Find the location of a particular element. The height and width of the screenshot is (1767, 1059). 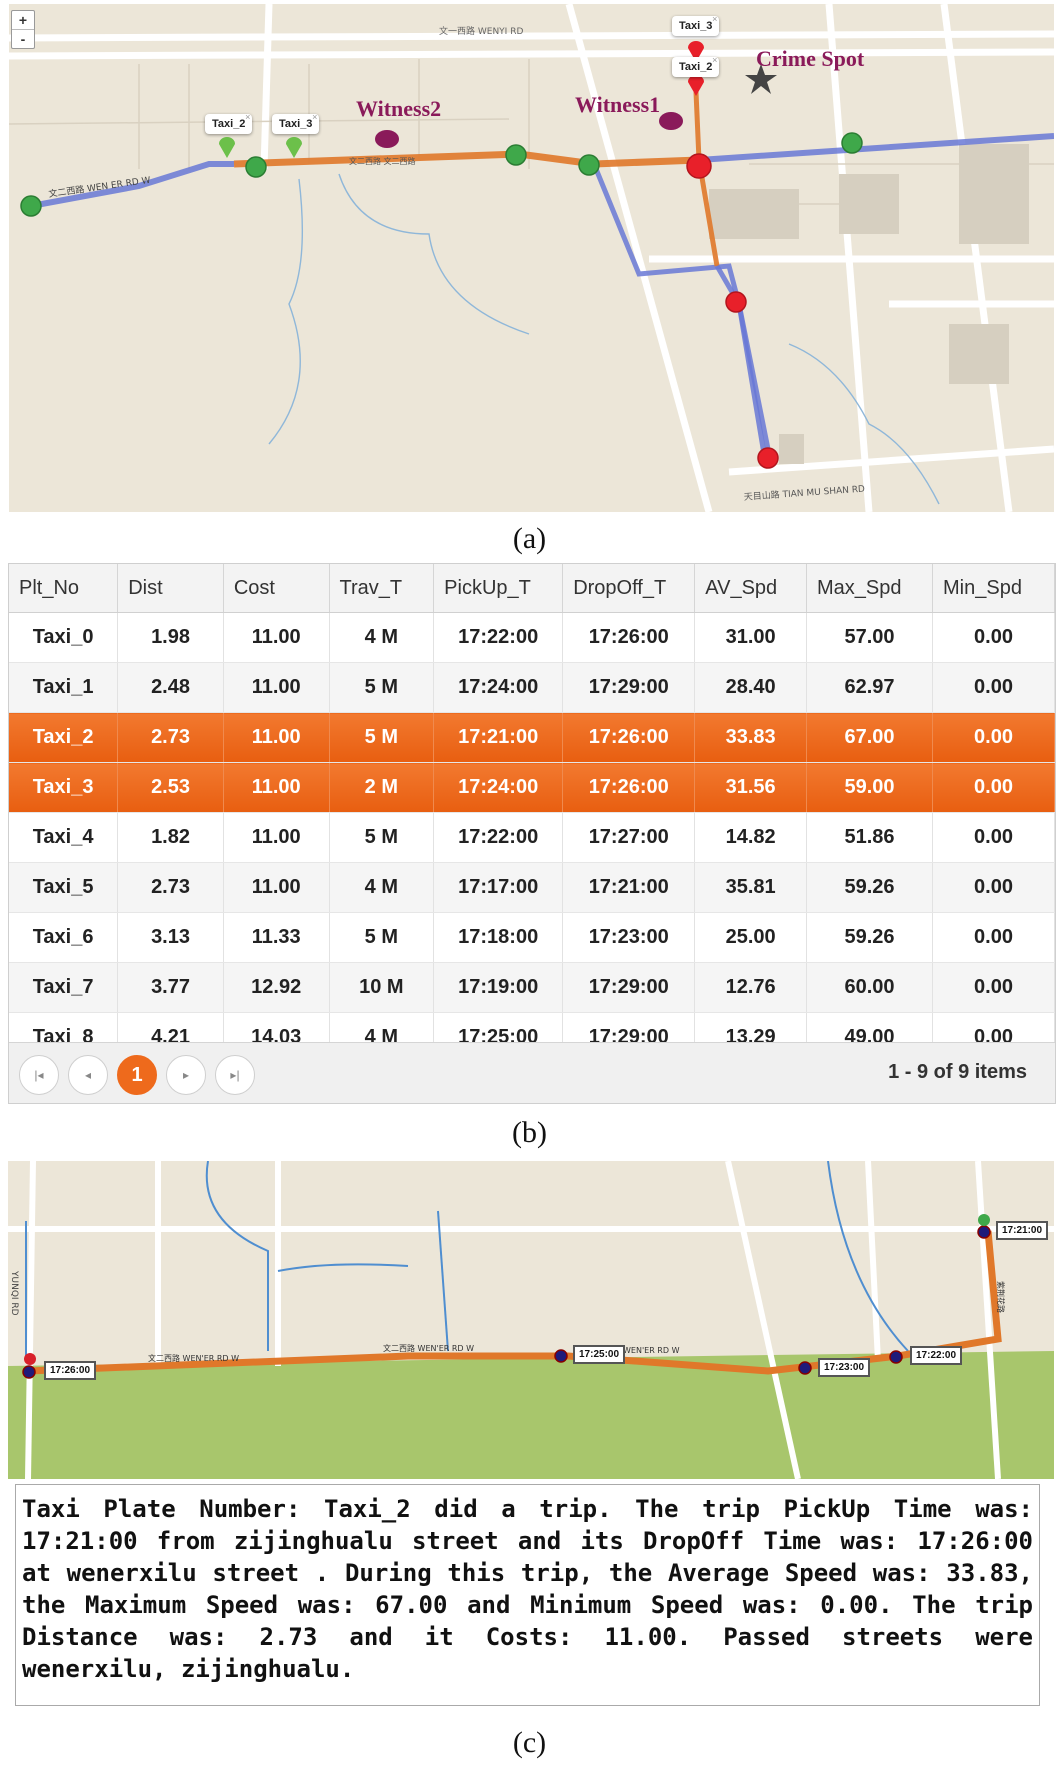

pickup-green-marker-icon is located at coordinates (984, 1220).